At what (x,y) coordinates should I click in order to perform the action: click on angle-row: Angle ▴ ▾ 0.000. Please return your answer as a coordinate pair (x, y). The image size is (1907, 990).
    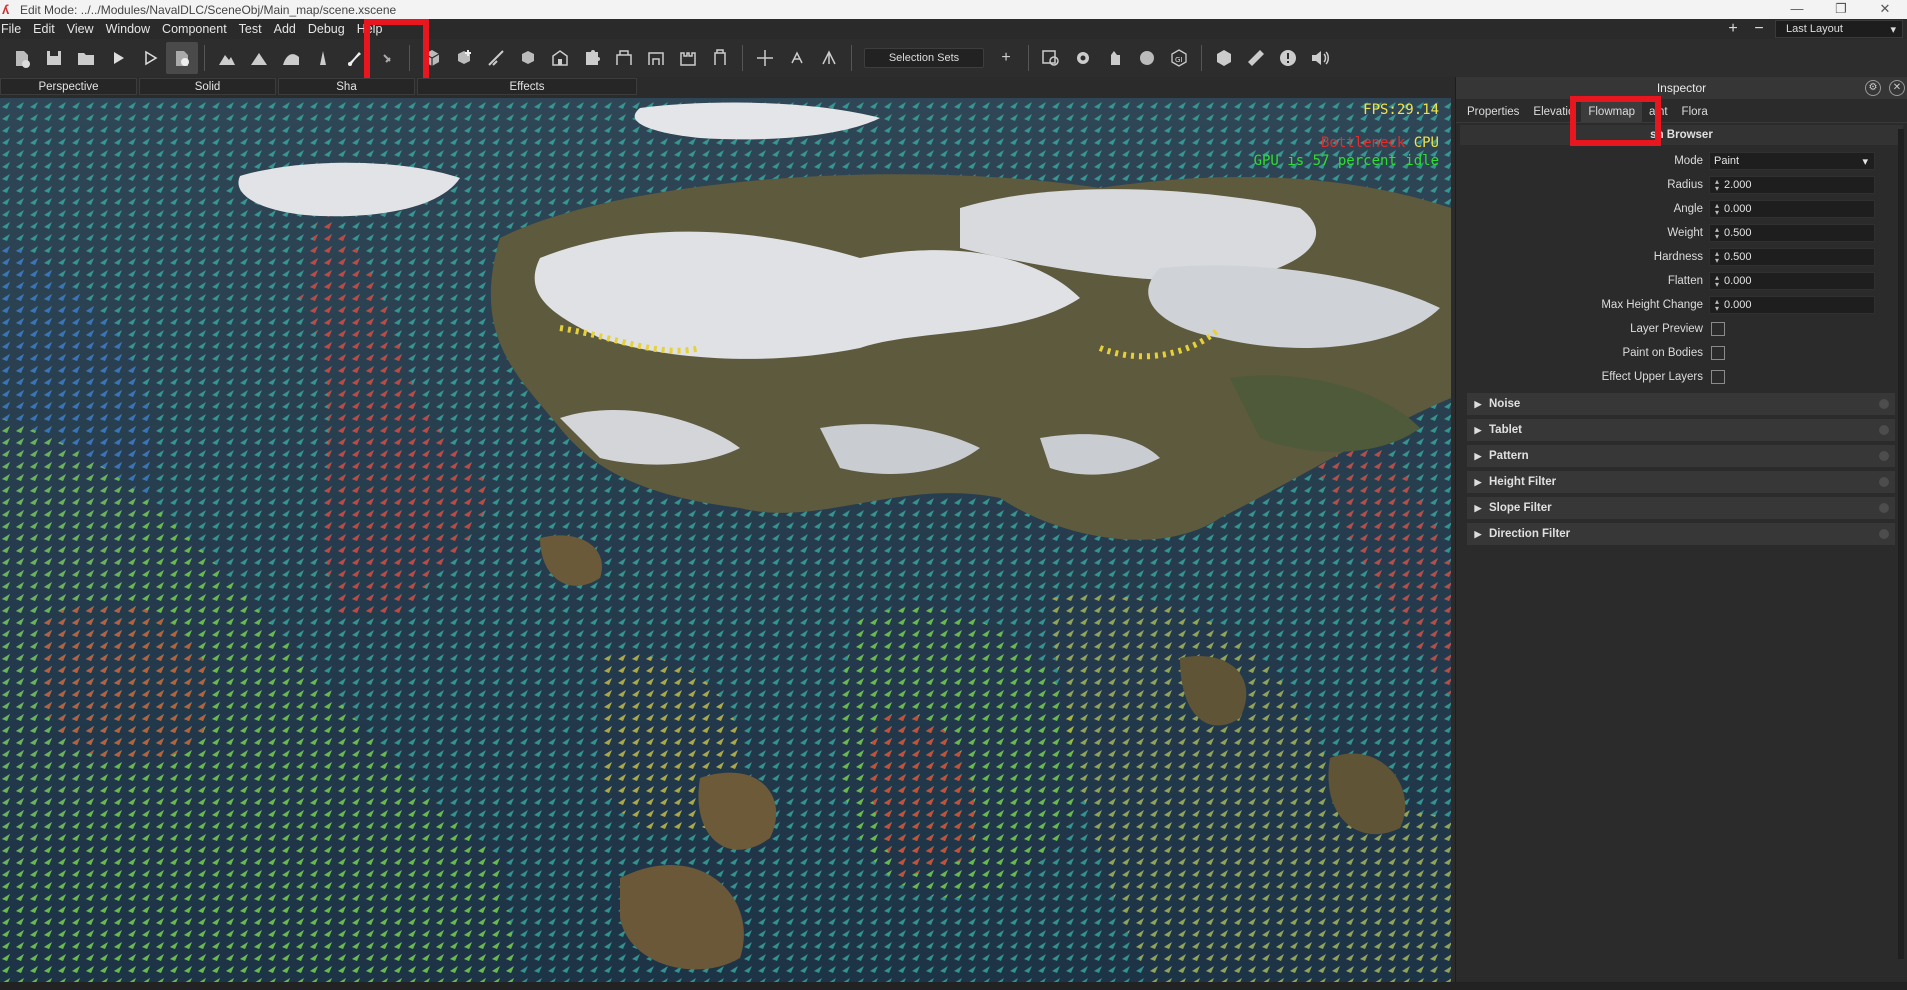
    Looking at the image, I should click on (1681, 209).